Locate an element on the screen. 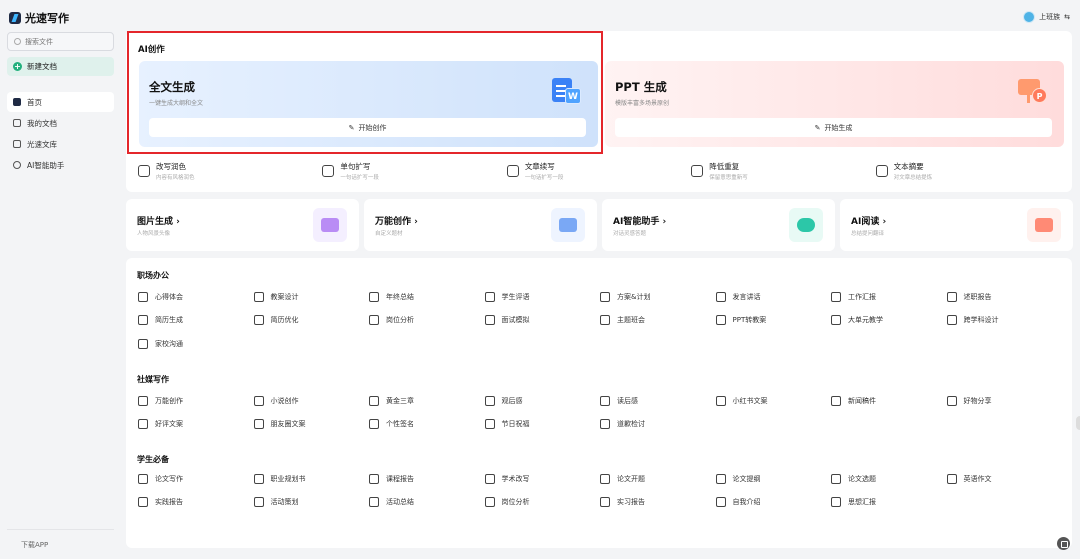 The image size is (1080, 559). template-item: 实践报告 is located at coordinates (196, 503).